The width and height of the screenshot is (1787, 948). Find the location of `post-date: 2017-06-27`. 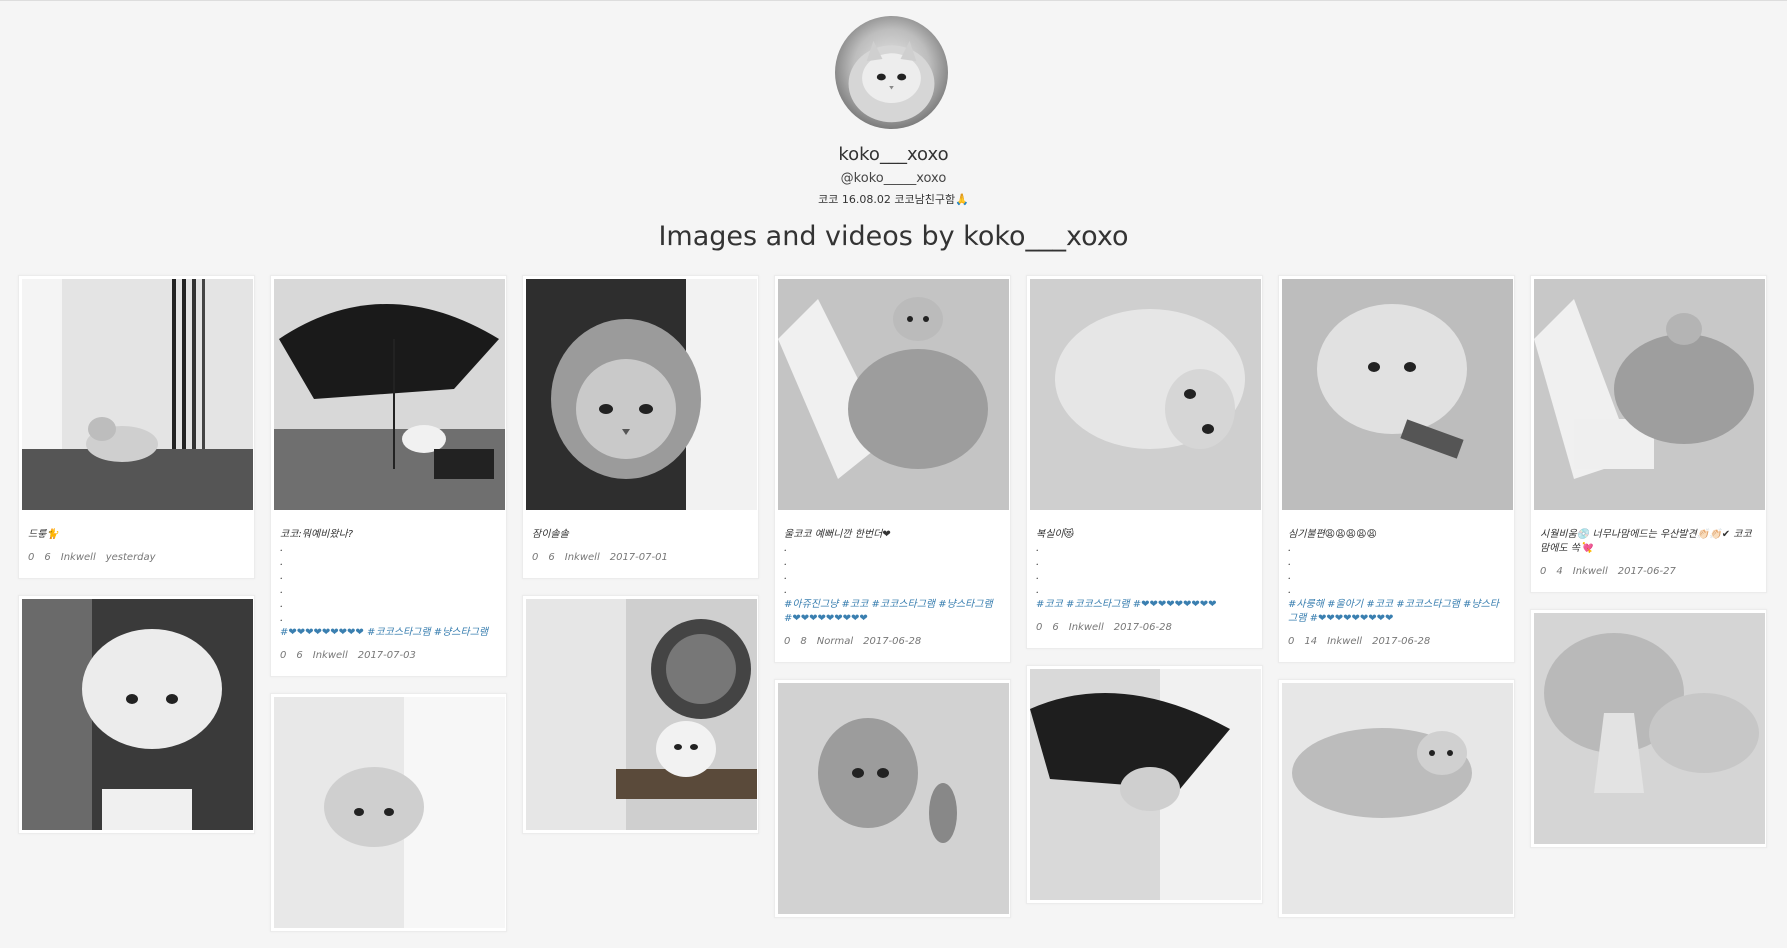

post-date: 2017-06-27 is located at coordinates (1646, 571).